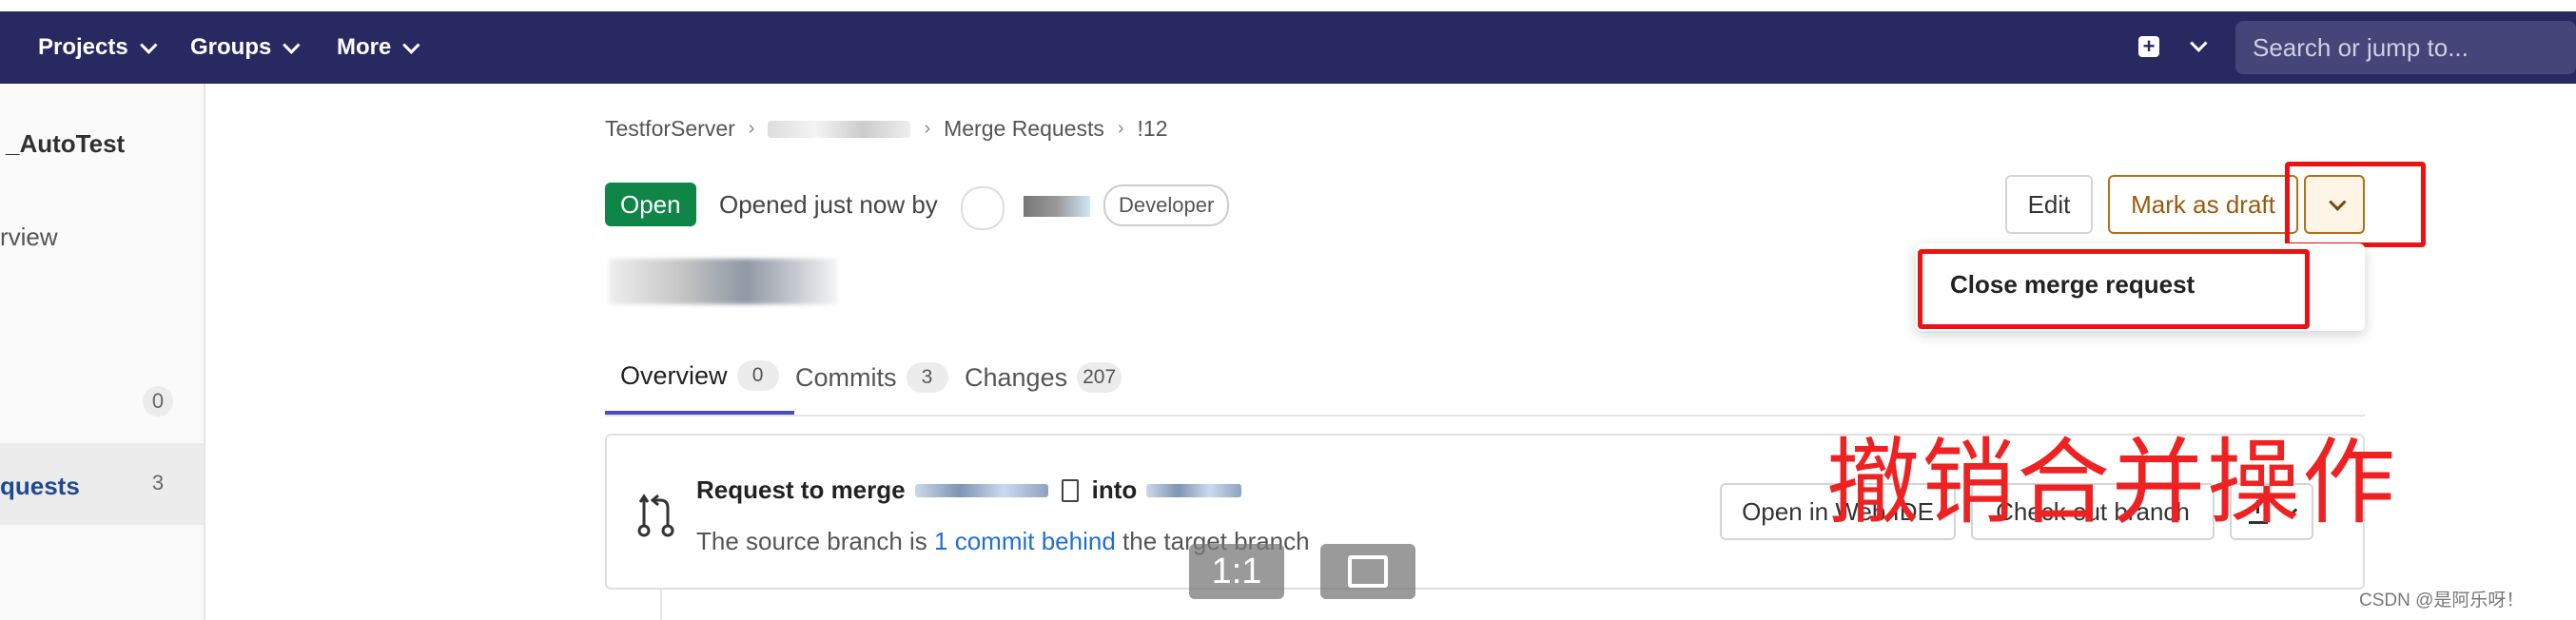 This screenshot has width=2576, height=620. I want to click on nav-more-label: More, so click(365, 47).